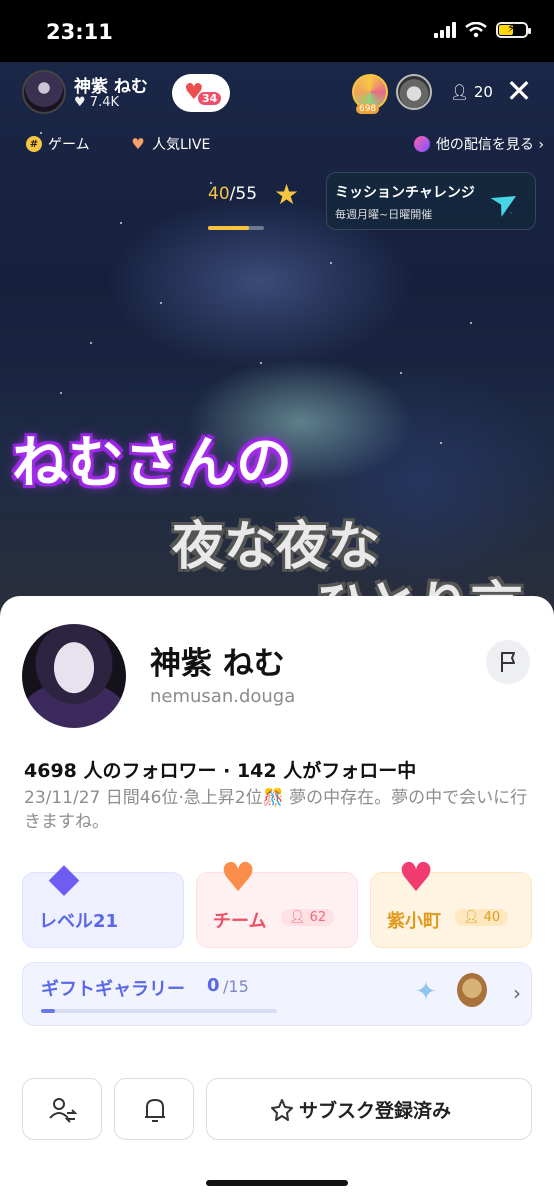  I want to click on subscribe-button: サブスク登録済み, so click(369, 1109).